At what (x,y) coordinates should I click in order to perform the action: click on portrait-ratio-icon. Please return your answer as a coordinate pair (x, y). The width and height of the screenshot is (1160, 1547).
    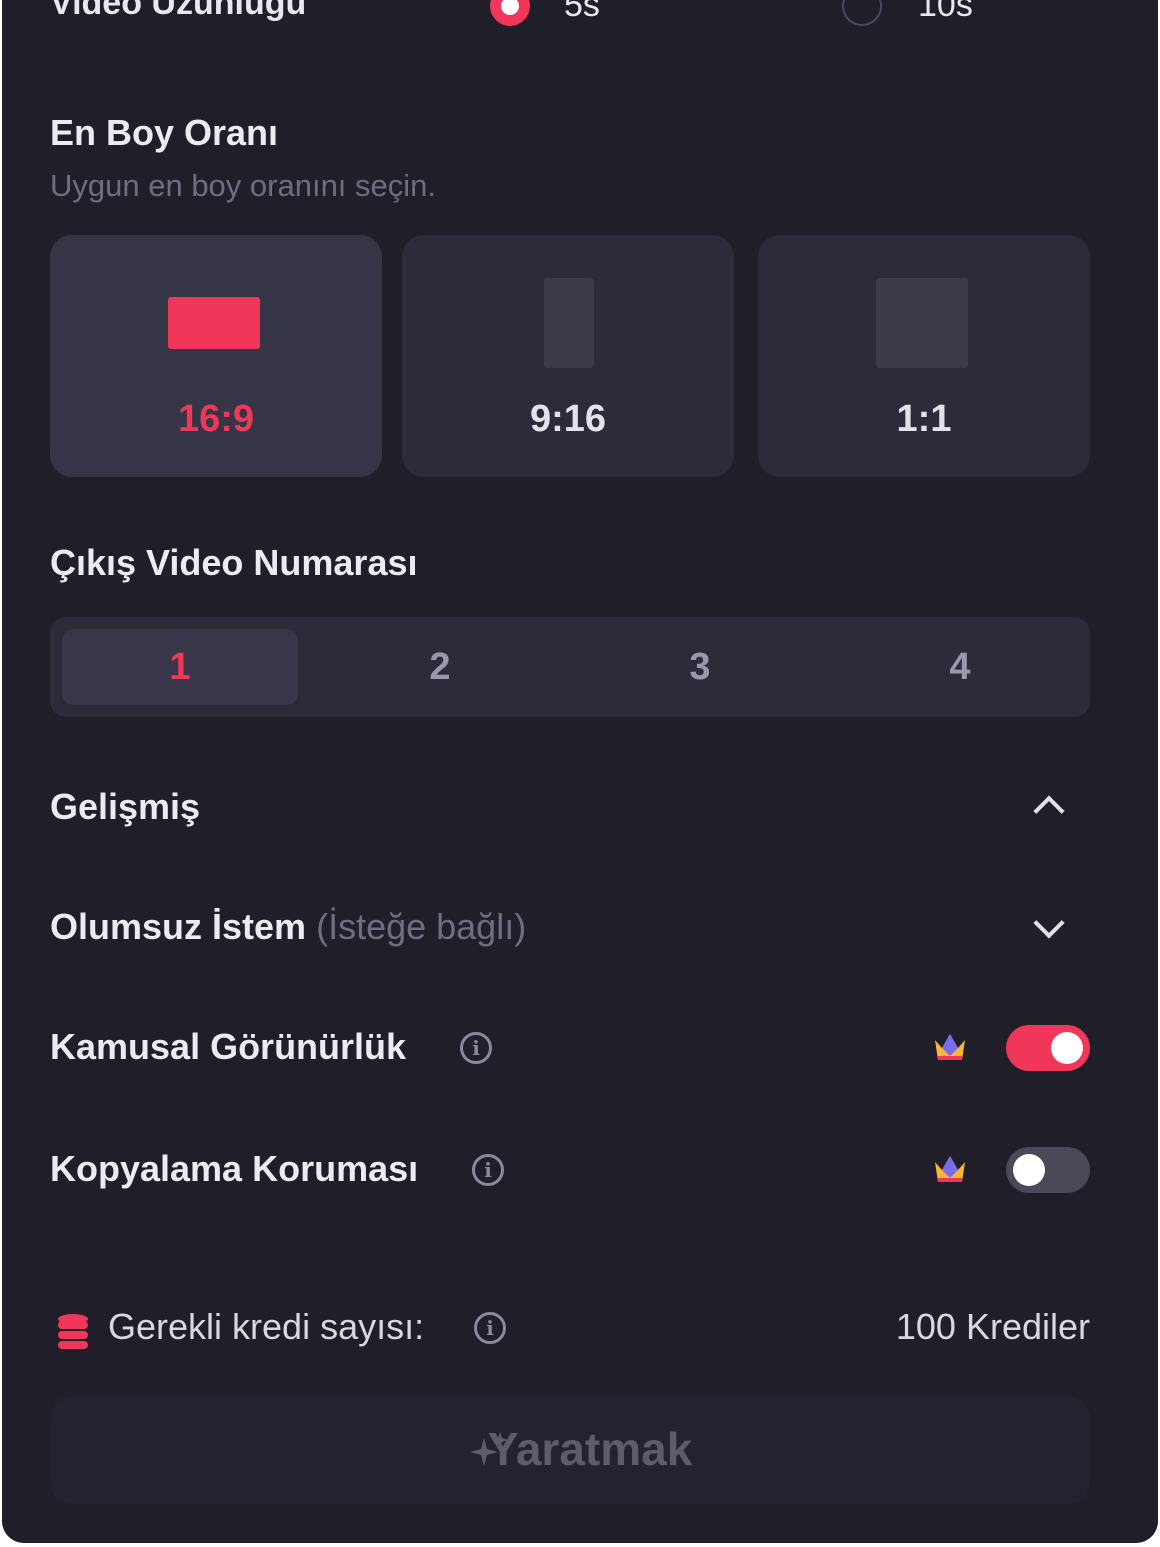
    Looking at the image, I should click on (569, 323).